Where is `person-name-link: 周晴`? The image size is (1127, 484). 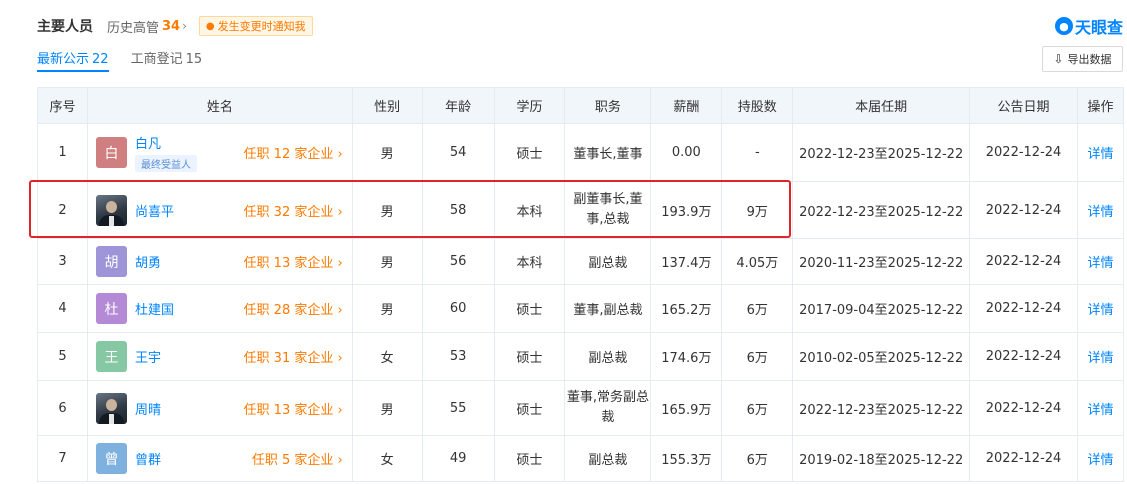 person-name-link: 周晴 is located at coordinates (148, 408).